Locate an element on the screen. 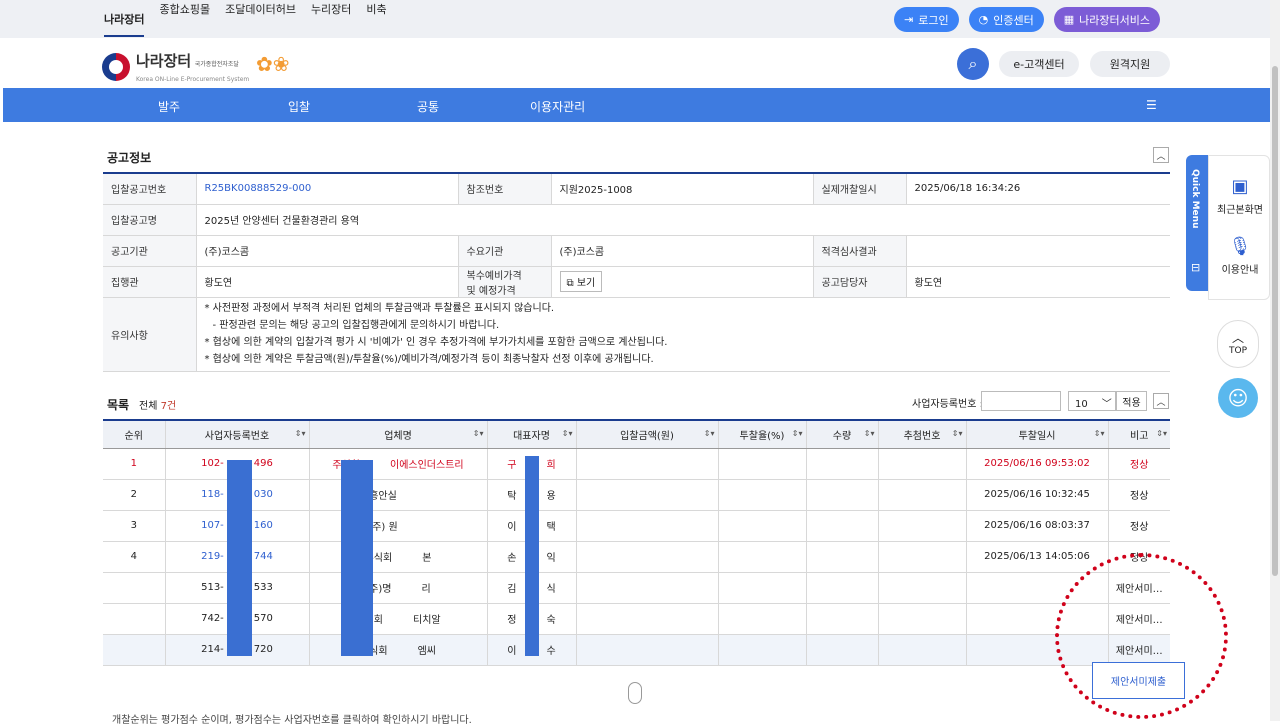 This screenshot has width=1280, height=726. redaction-mask is located at coordinates (532, 556).